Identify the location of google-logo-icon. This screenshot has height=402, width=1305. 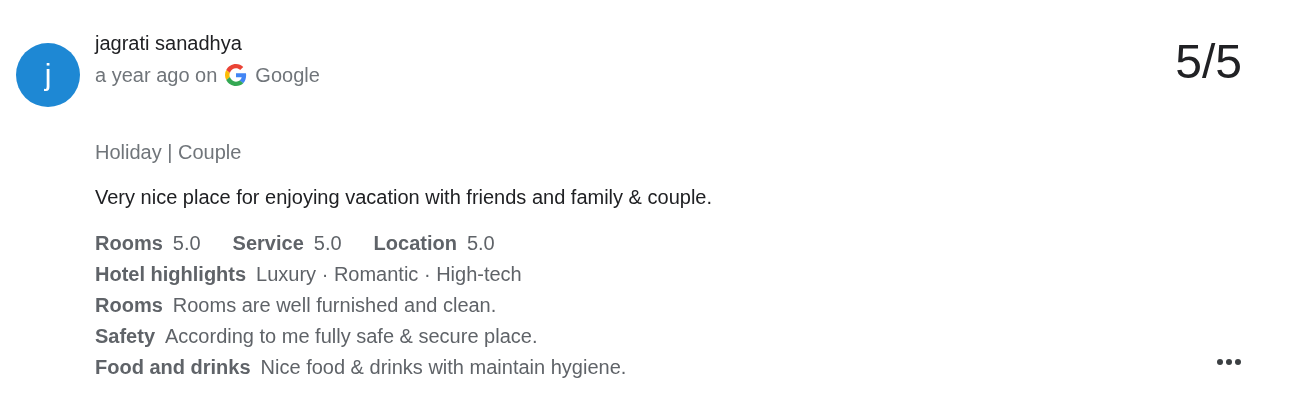
(236, 75).